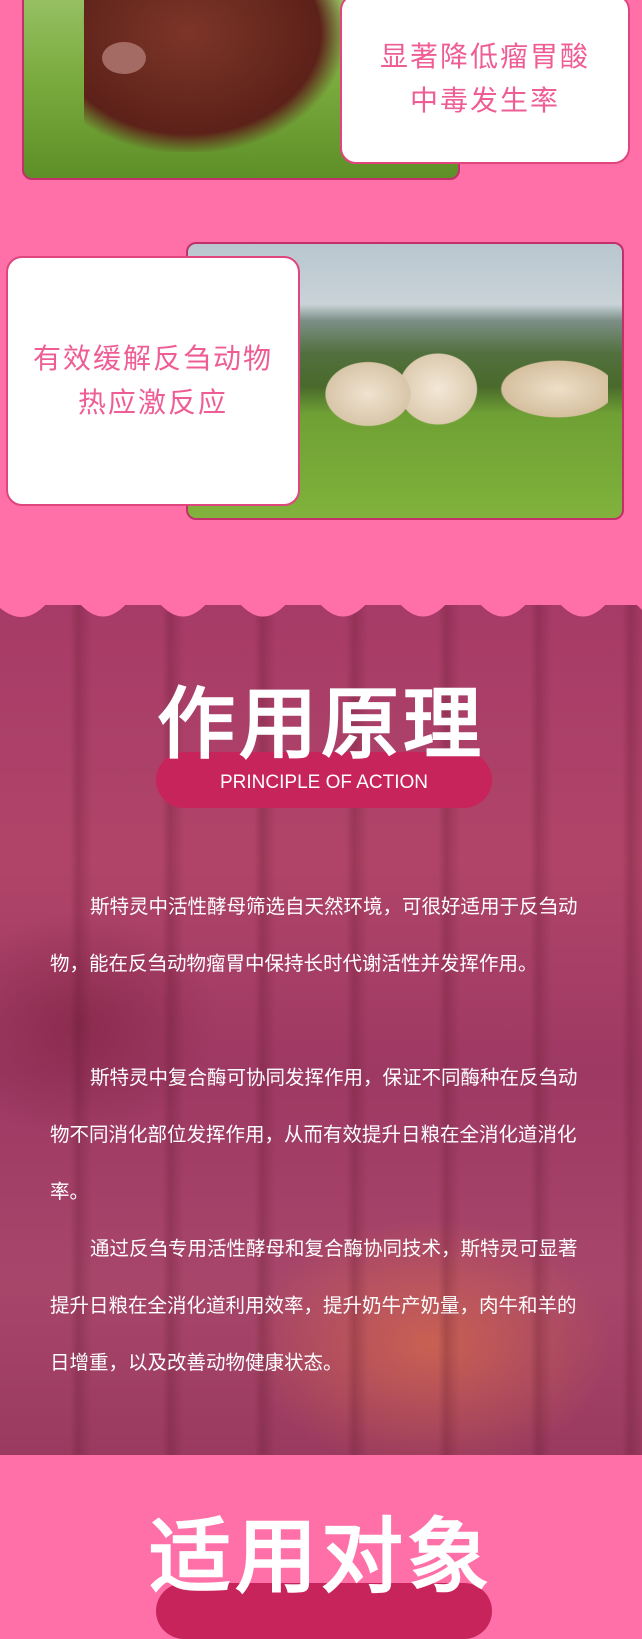 Image resolution: width=642 pixels, height=1639 pixels. I want to click on cow-shape, so click(214, 76).